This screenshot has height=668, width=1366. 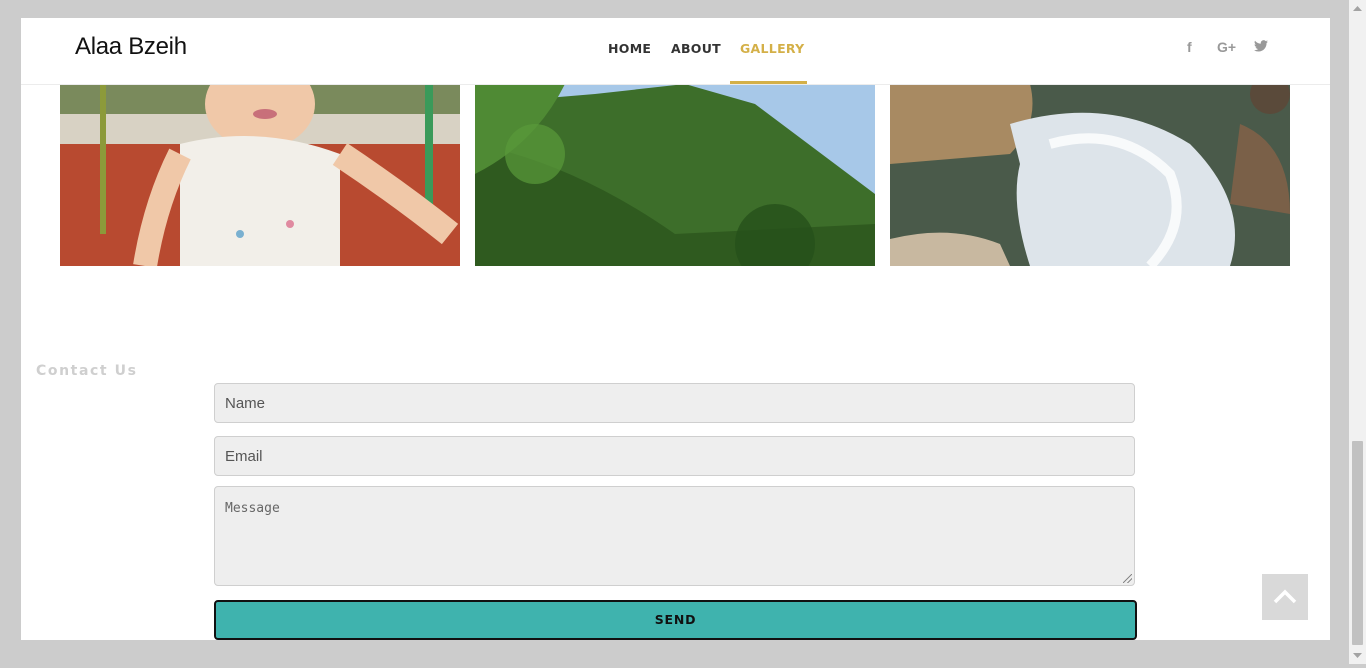 What do you see at coordinates (674, 536) in the screenshot?
I see `message-textarea: Message` at bounding box center [674, 536].